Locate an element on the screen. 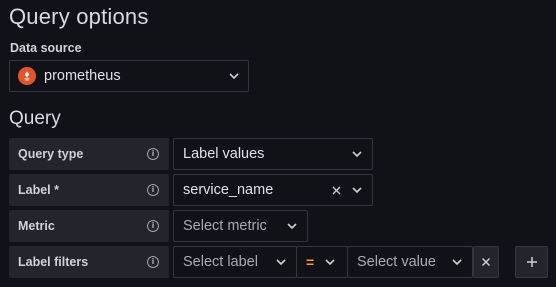 The height and width of the screenshot is (287, 556). label-value: service_name is located at coordinates (228, 190).